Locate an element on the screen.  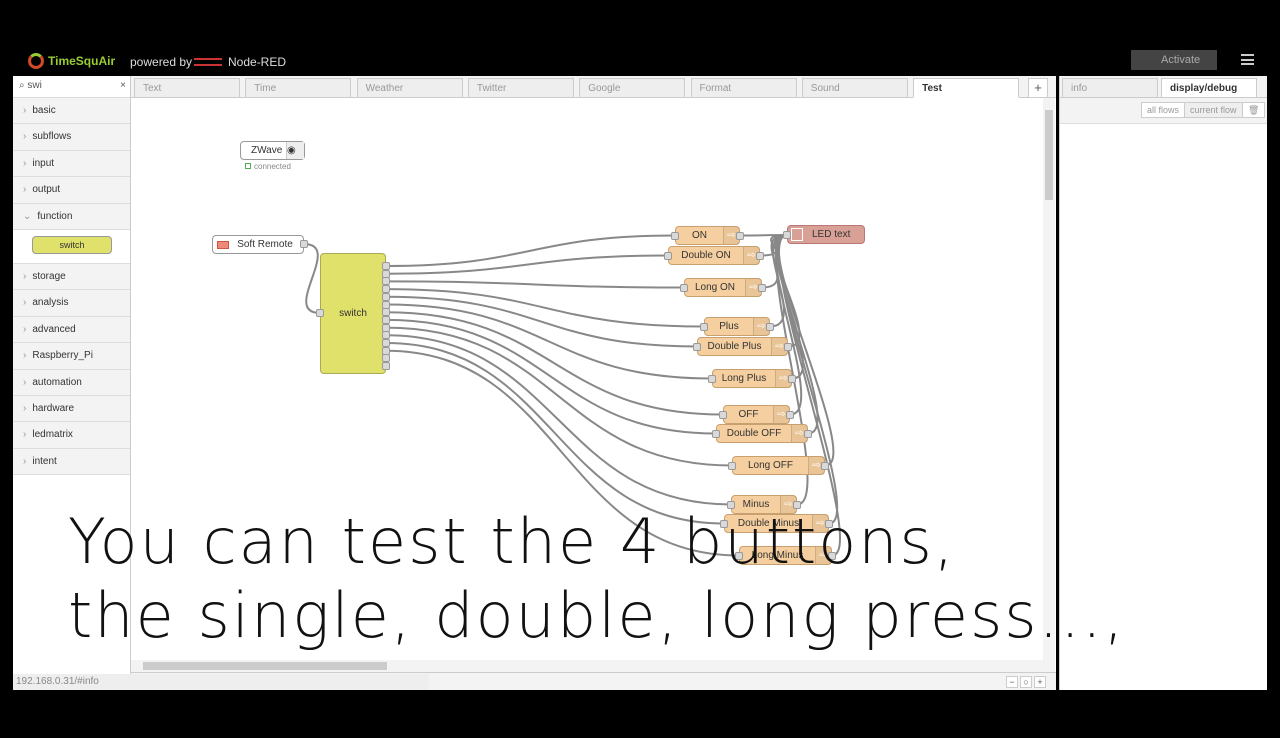
header: TimeSquAir powered by Node-RED Activate is located at coordinates (640, 60).